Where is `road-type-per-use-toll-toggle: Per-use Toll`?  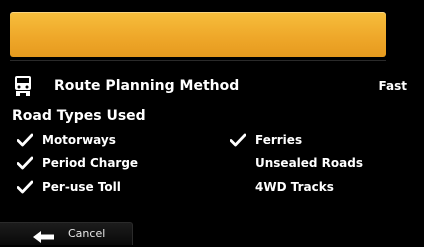 road-type-per-use-toll-toggle: Per-use Toll is located at coordinates (101, 189).